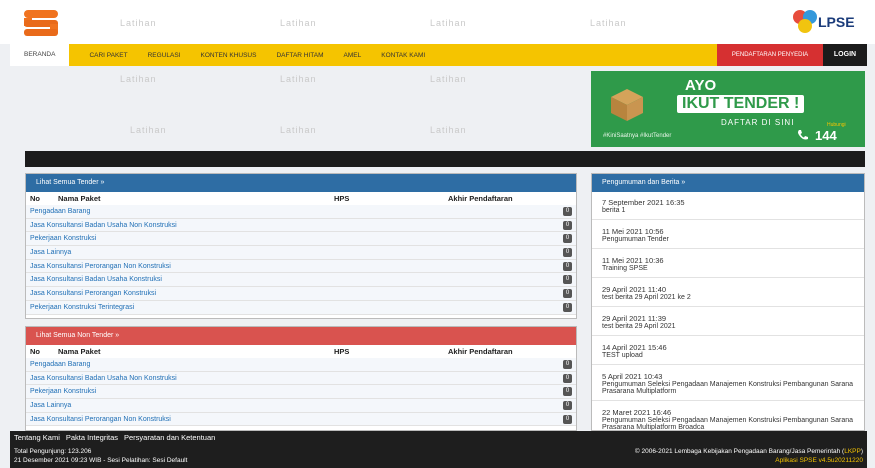  Describe the element at coordinates (633, 231) in the screenshot. I see `news-date: 11 Mei 2021 10:56` at that location.